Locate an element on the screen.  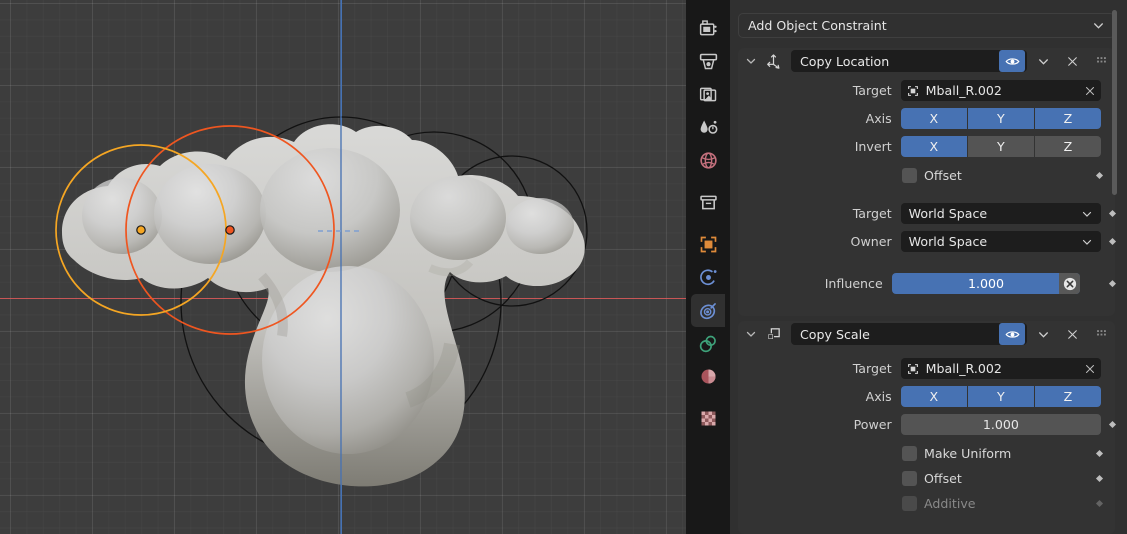
row-target: Target Mball_R.002 is located at coordinates (926, 368).